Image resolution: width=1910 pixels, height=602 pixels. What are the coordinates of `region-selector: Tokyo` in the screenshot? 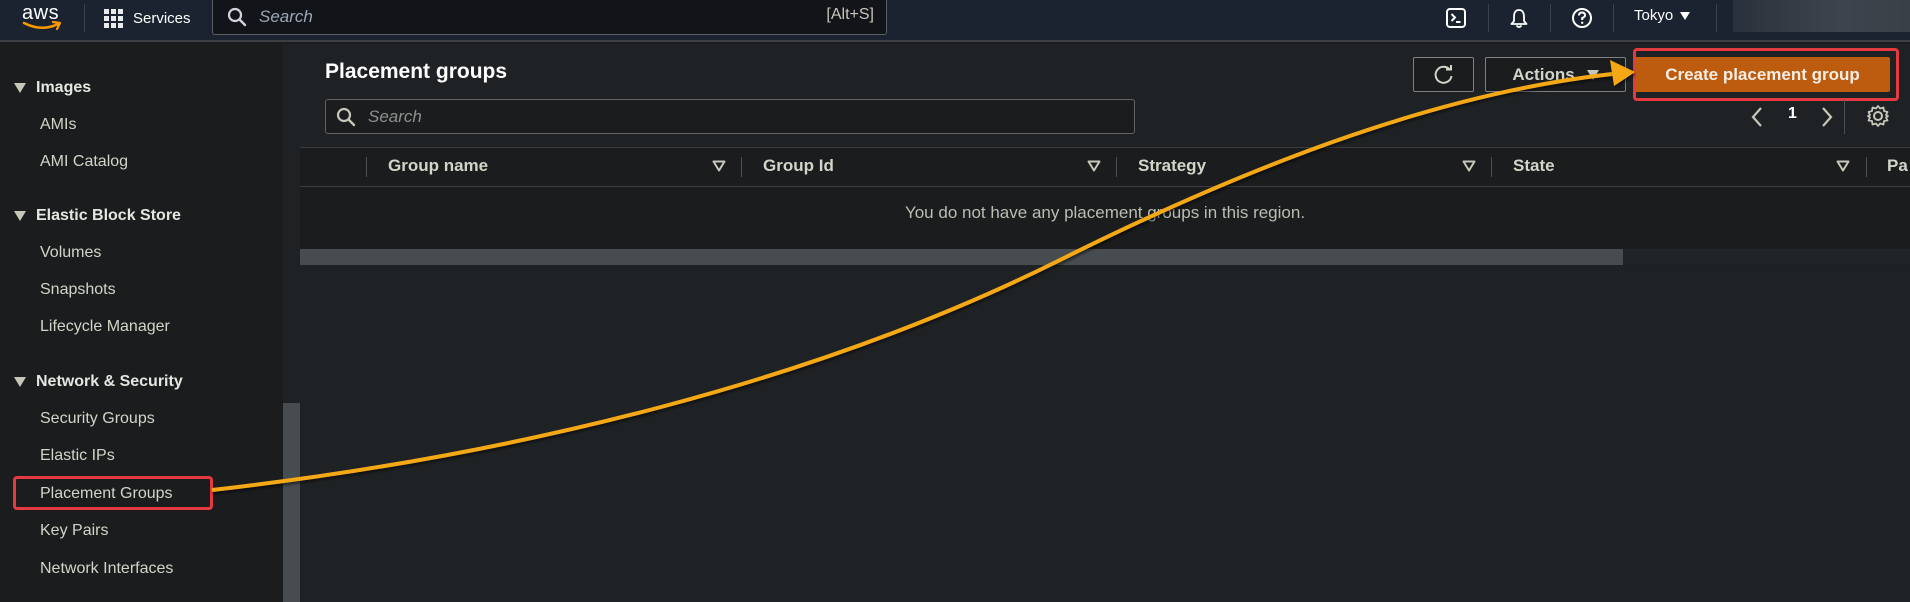 It's located at (1662, 15).